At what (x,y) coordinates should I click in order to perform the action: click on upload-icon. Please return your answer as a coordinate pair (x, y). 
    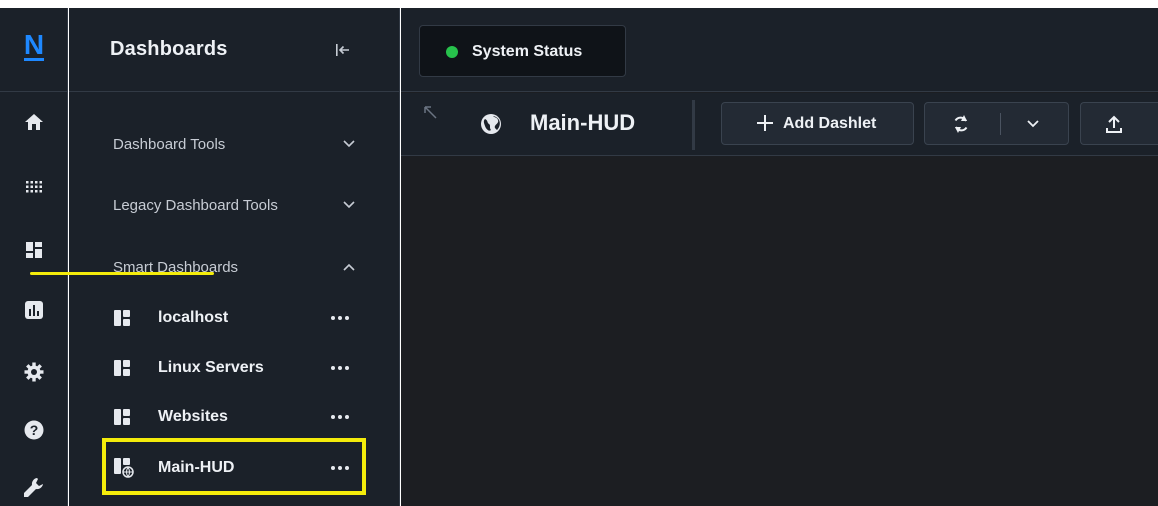
    Looking at the image, I should click on (1114, 124).